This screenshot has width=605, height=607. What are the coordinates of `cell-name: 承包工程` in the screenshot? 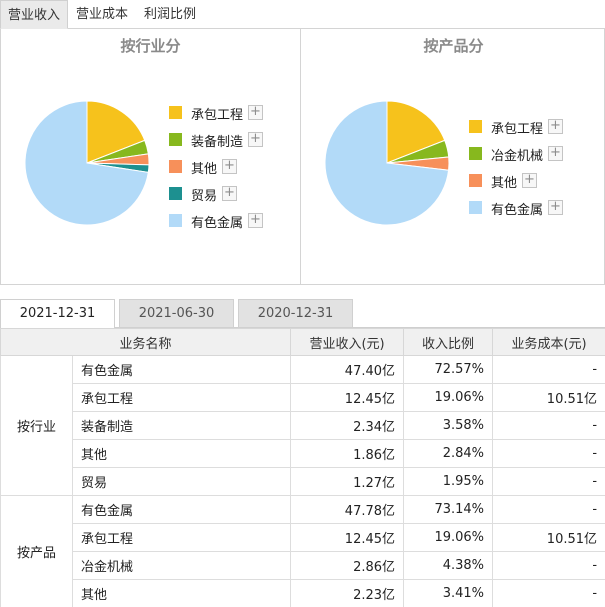 It's located at (181, 397).